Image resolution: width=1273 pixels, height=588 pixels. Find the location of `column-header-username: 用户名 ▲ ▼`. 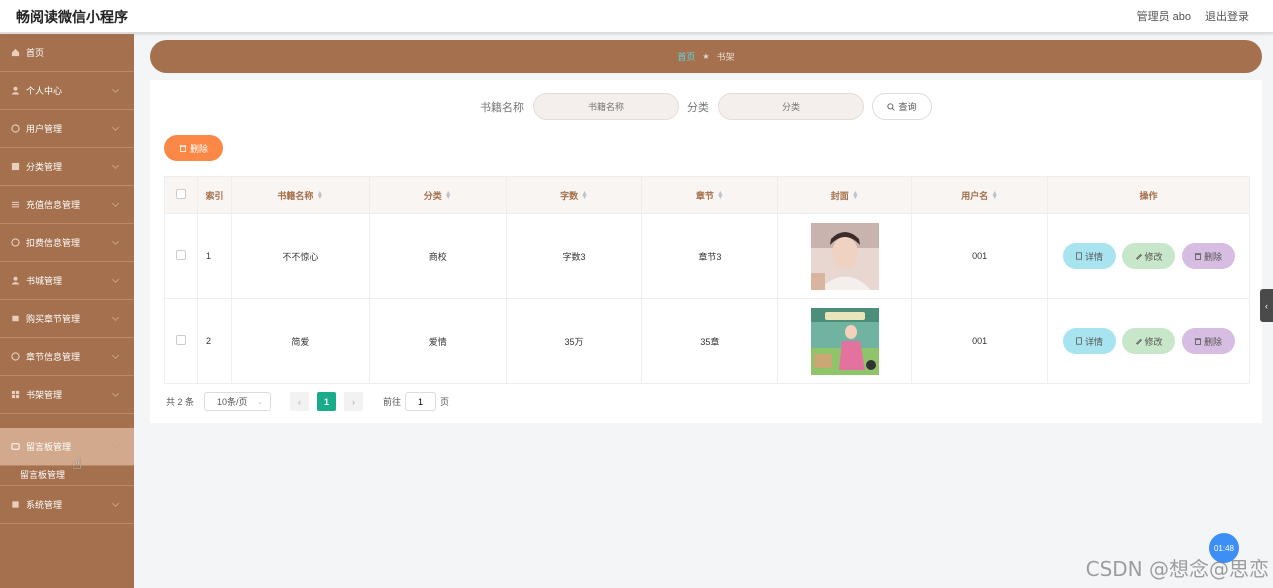

column-header-username: 用户名 ▲ ▼ is located at coordinates (980, 195).